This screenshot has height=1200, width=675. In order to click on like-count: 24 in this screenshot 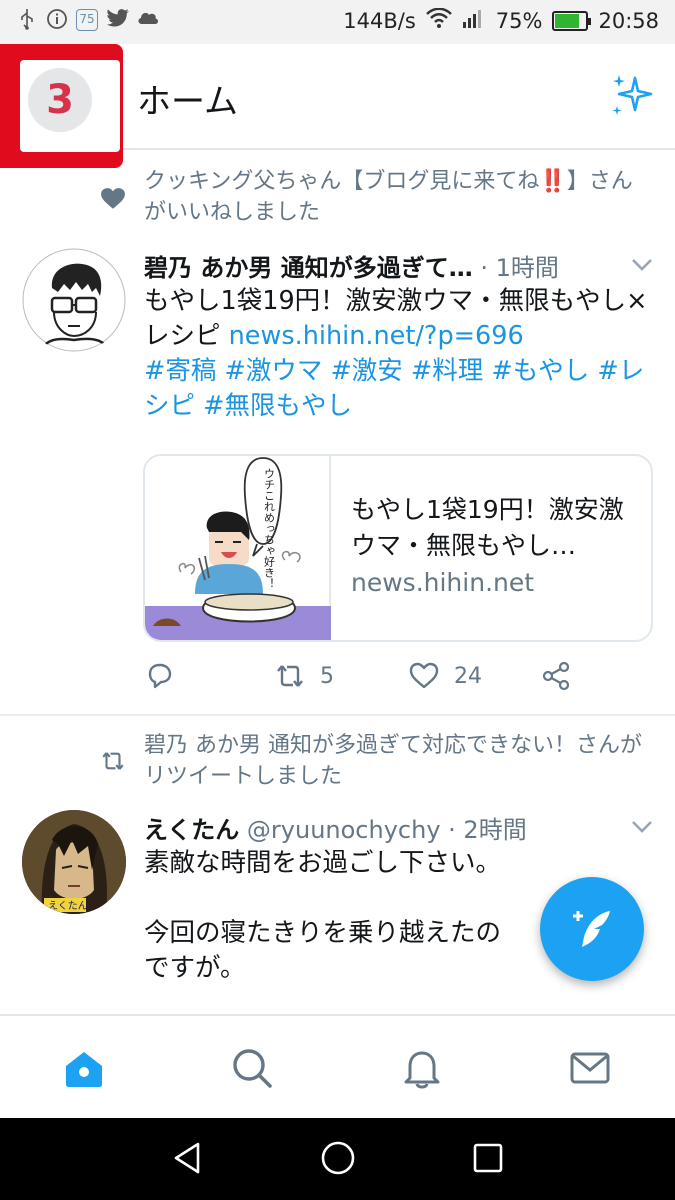, I will do `click(468, 676)`.